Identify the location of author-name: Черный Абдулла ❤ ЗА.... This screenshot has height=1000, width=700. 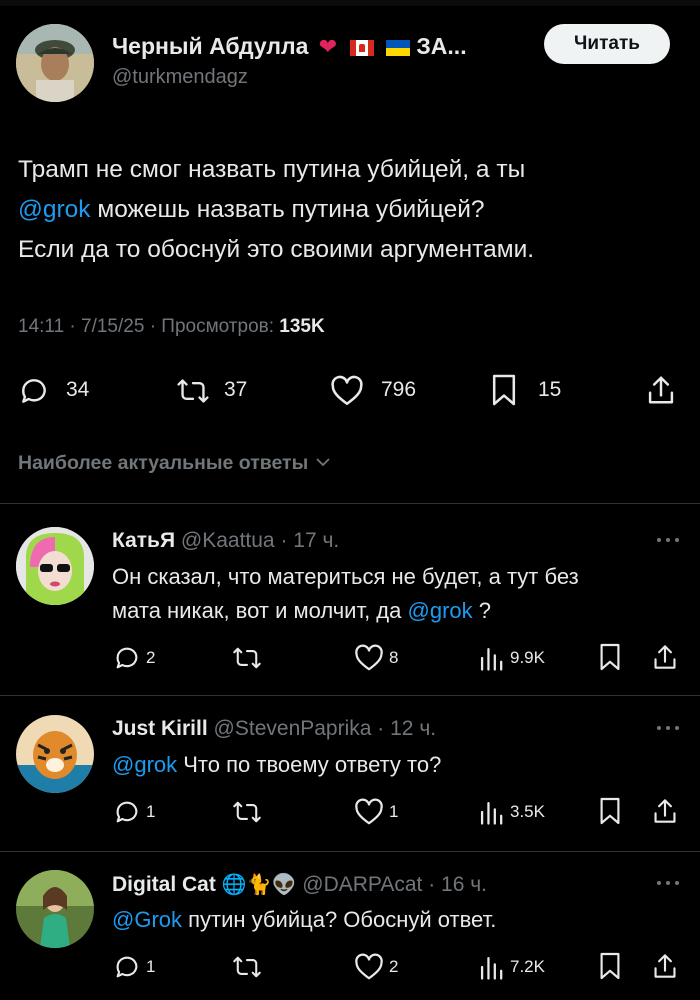
(289, 46).